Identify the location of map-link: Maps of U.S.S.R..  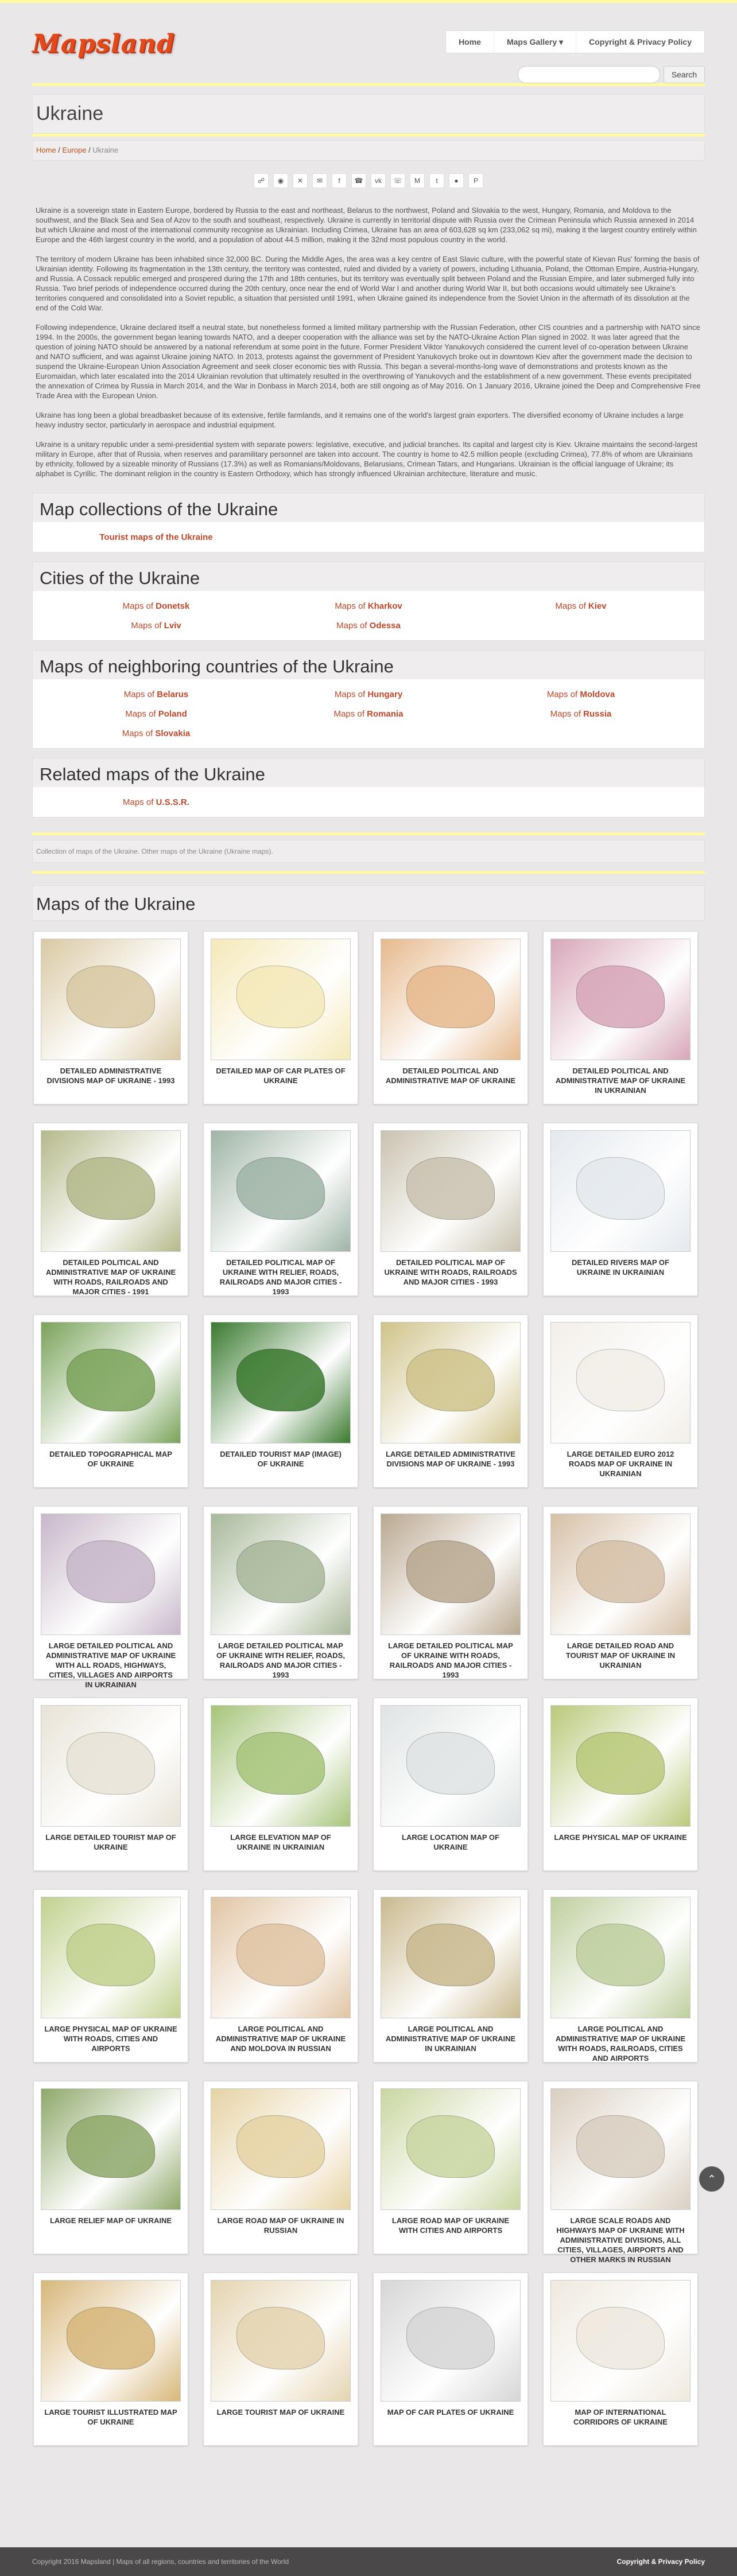
(156, 803).